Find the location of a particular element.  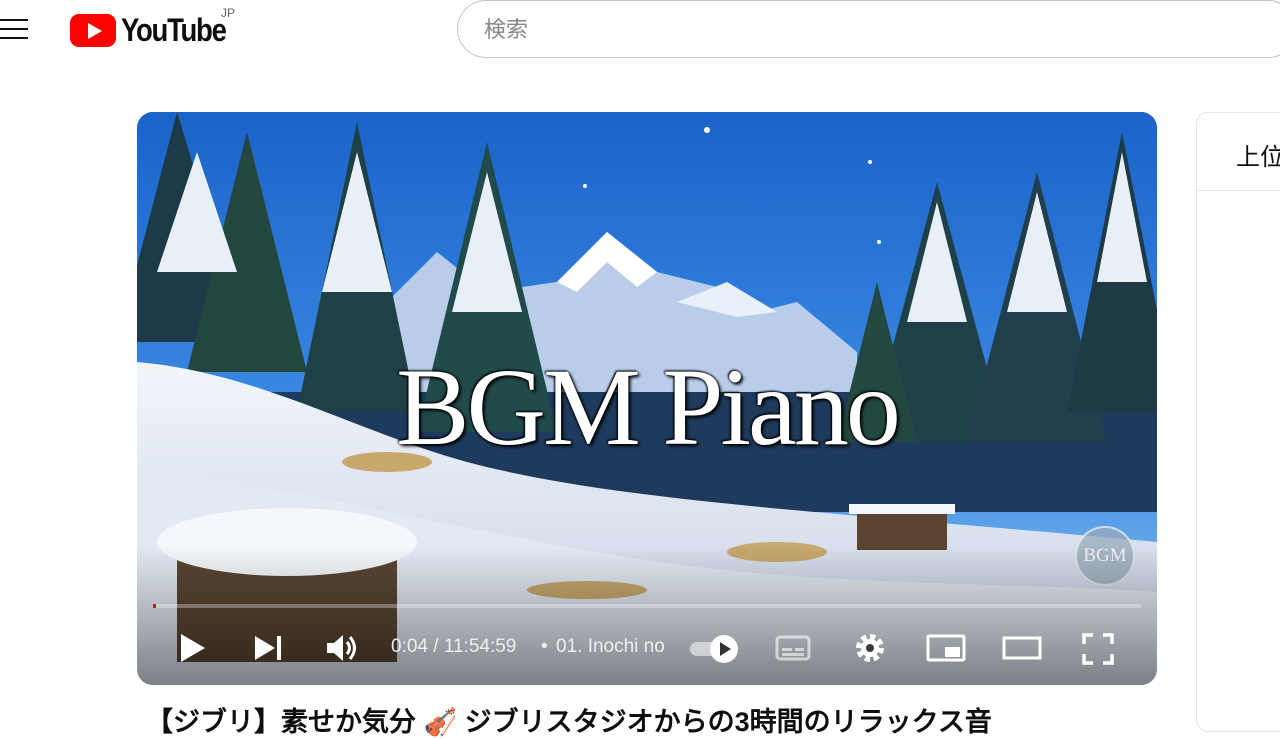

logo-text: YouTube is located at coordinates (174, 29).